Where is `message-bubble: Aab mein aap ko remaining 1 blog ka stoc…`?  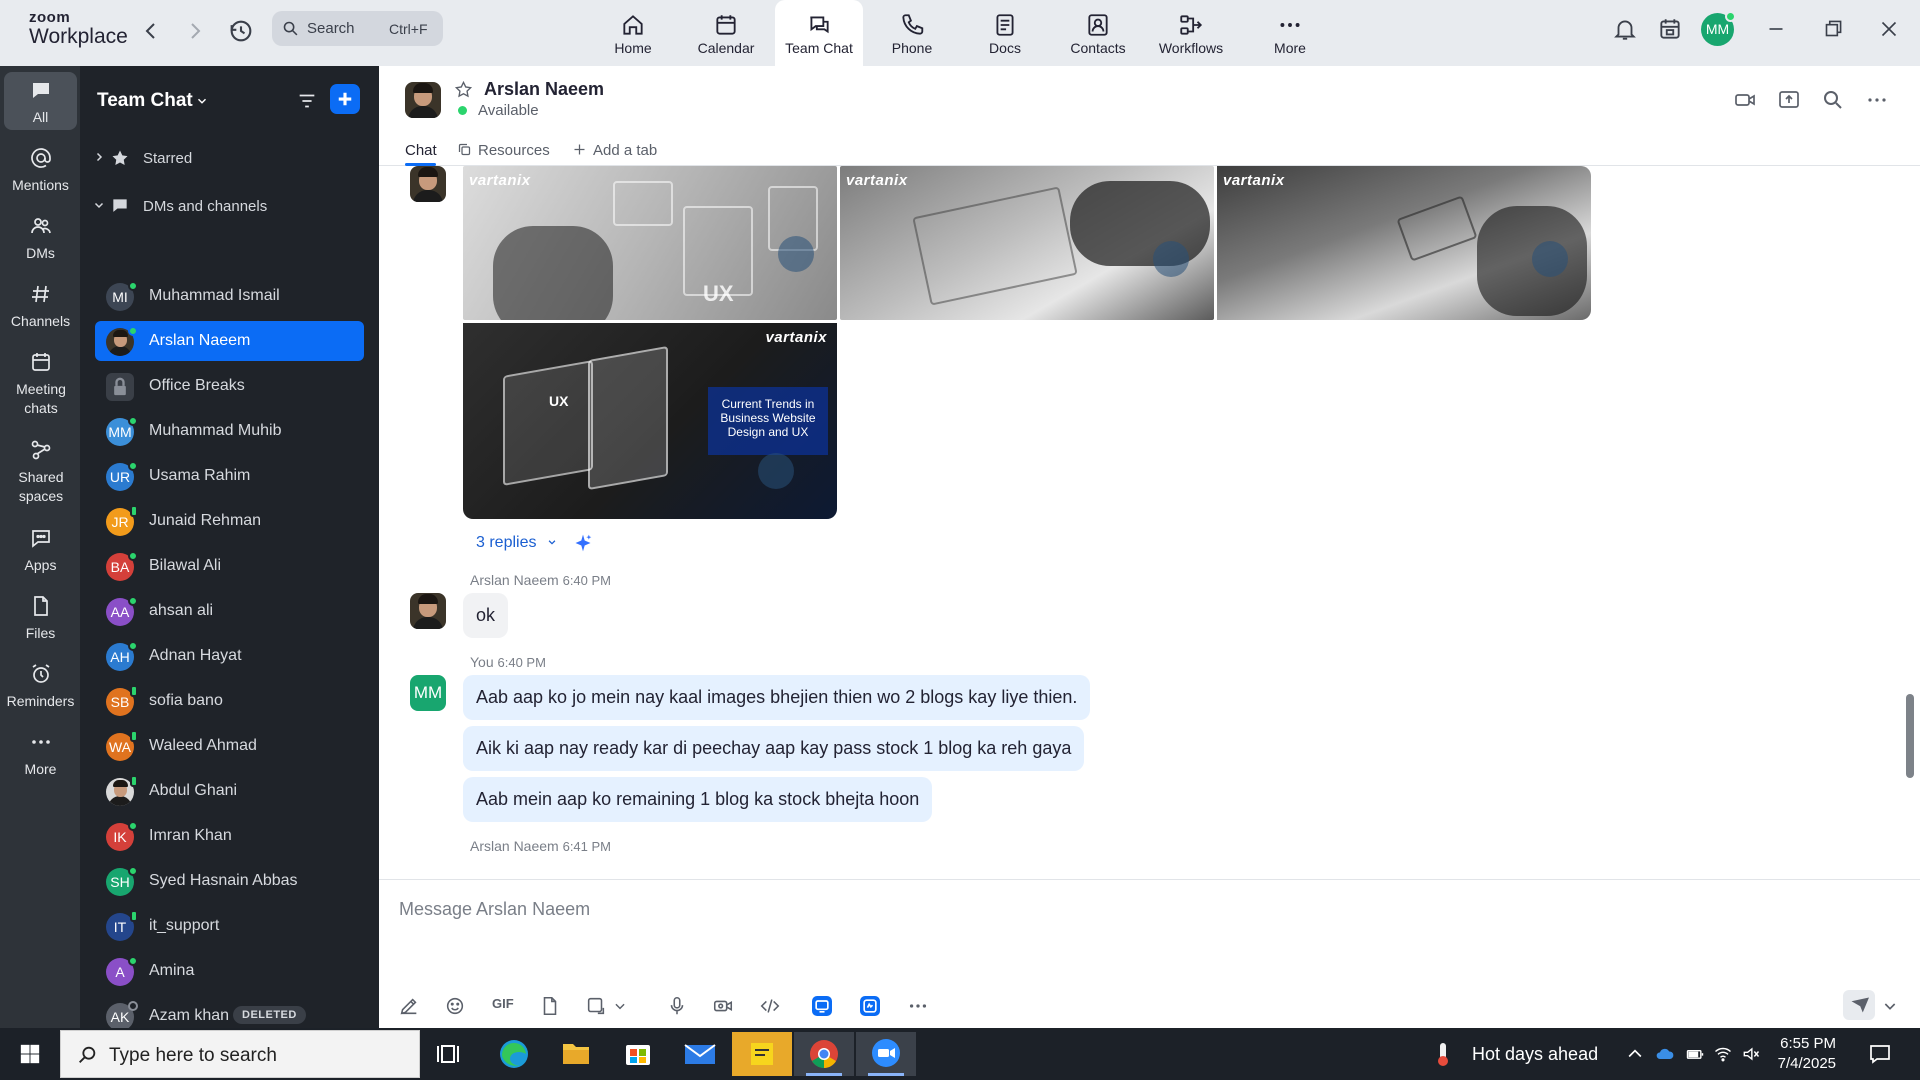
message-bubble: Aab mein aap ko remaining 1 blog ka stoc… is located at coordinates (698, 799).